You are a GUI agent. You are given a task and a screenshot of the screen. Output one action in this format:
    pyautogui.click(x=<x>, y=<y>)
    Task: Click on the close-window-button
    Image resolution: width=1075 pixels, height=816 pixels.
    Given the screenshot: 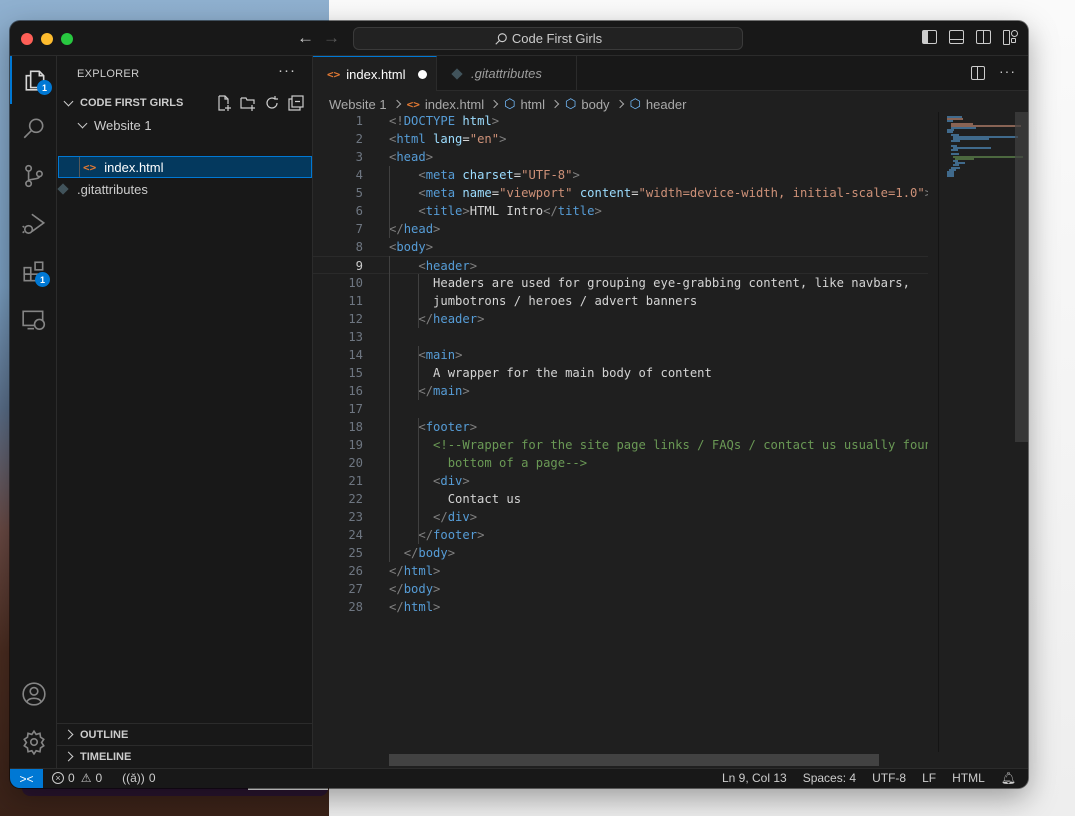 What is the action you would take?
    pyautogui.click(x=27, y=39)
    